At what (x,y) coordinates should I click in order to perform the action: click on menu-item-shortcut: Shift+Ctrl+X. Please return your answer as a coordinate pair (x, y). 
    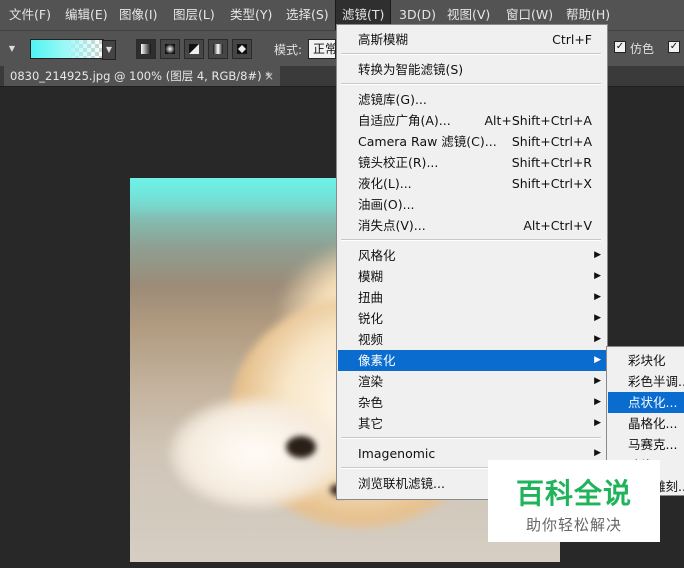
    Looking at the image, I should click on (551, 183).